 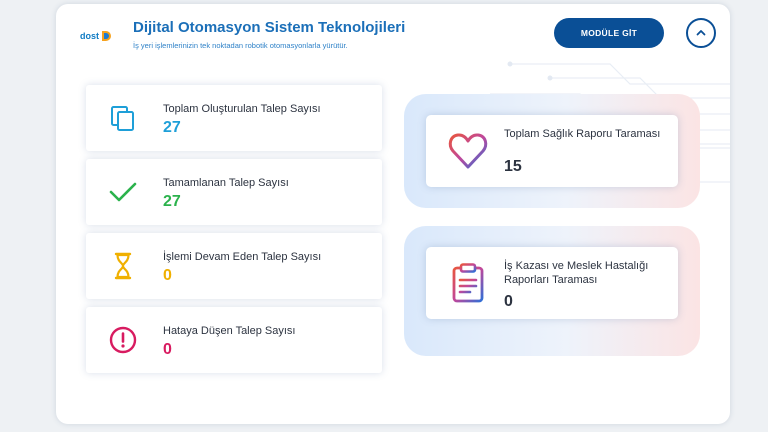 What do you see at coordinates (468, 283) in the screenshot?
I see `clipboard-icon` at bounding box center [468, 283].